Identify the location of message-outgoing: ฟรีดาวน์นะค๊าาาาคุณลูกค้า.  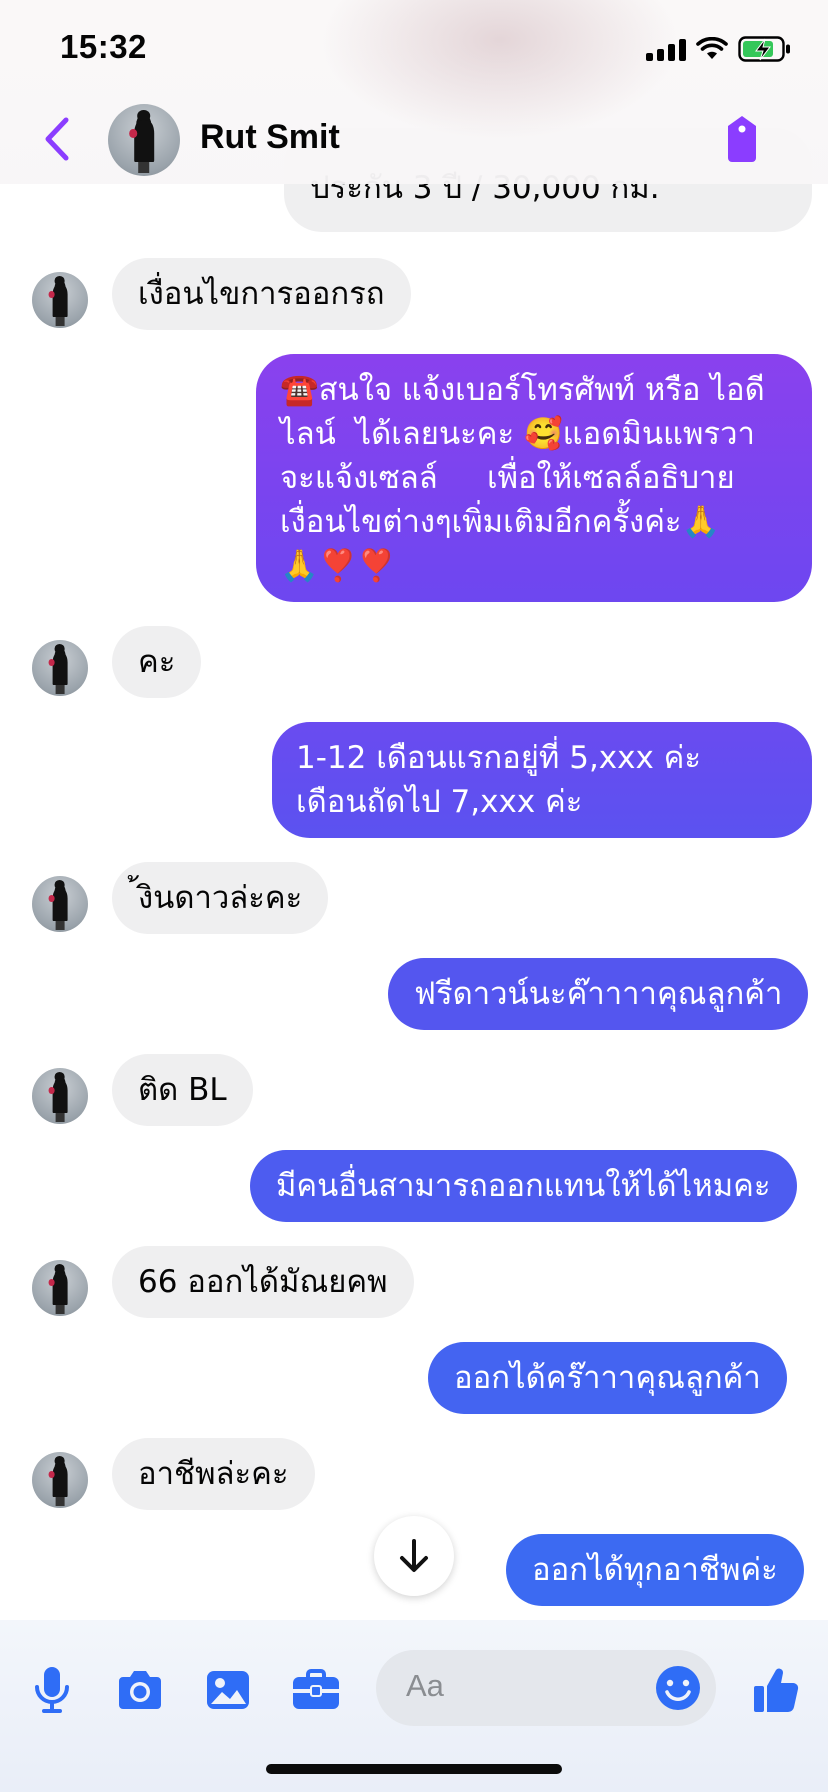
(598, 994).